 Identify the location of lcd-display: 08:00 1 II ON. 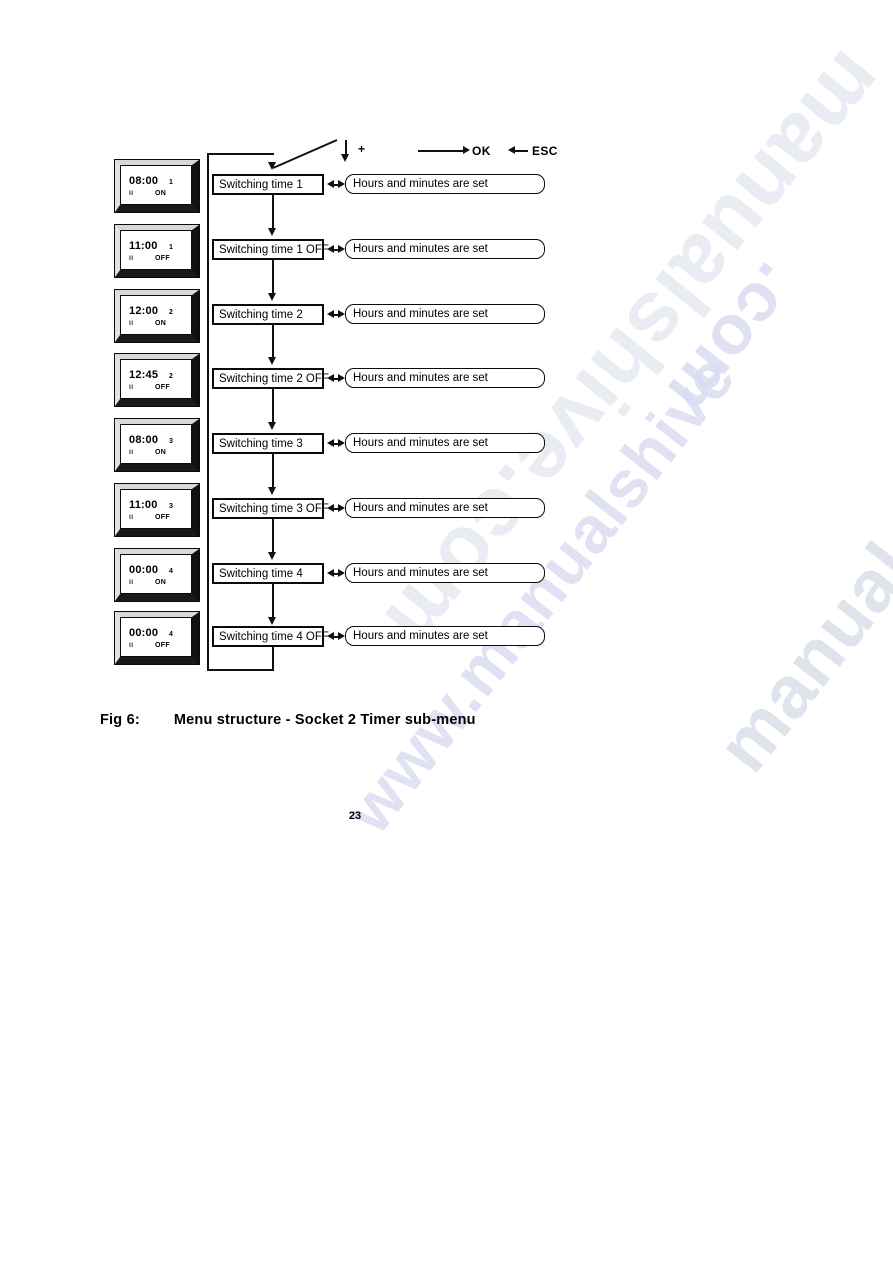
(157, 186).